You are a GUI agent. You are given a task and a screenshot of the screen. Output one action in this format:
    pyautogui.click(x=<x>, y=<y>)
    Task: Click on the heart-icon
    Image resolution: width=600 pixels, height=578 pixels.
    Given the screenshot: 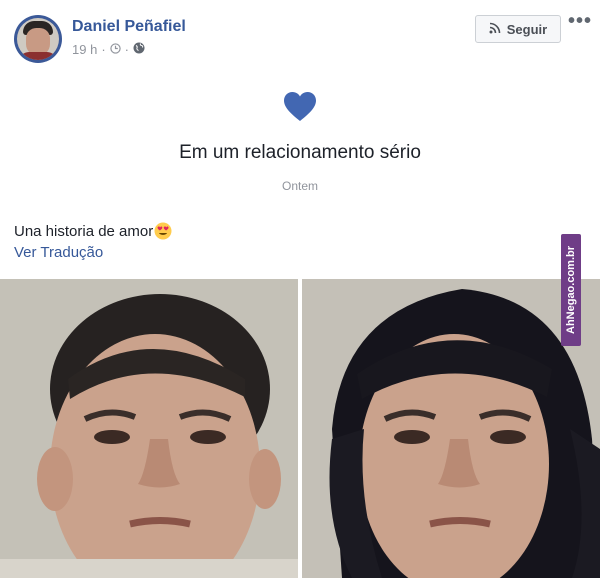 What is the action you would take?
    pyautogui.click(x=300, y=107)
    